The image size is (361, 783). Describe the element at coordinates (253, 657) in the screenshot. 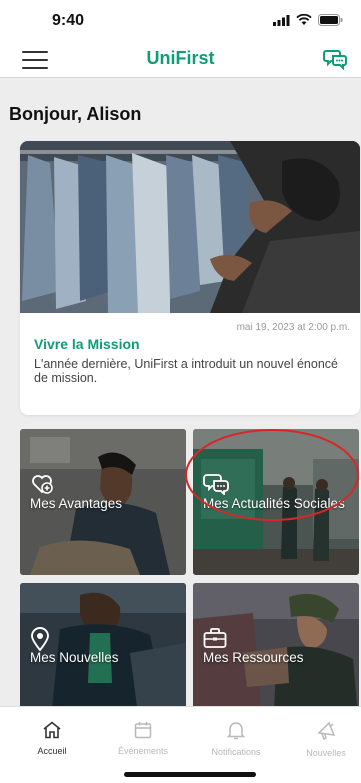

I see `tile-label: Mes Ressources` at that location.